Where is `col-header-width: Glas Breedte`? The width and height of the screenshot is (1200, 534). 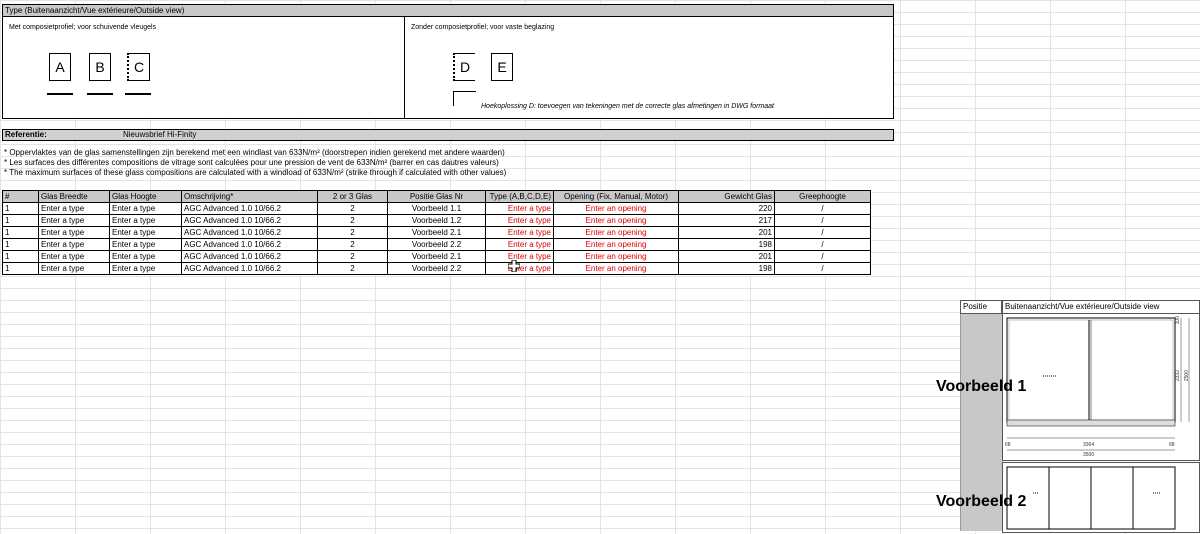
col-header-width: Glas Breedte is located at coordinates (74, 196).